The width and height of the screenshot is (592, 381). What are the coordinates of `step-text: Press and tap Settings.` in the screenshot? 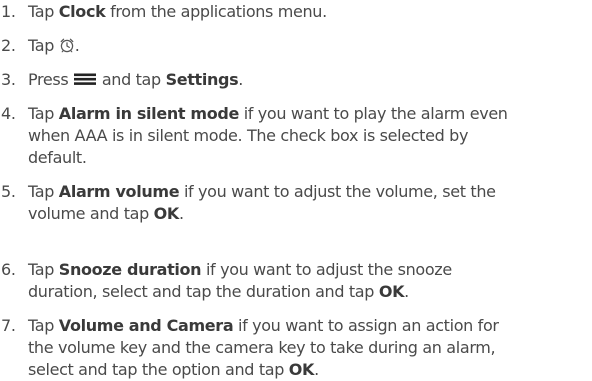 It's located at (135, 80).